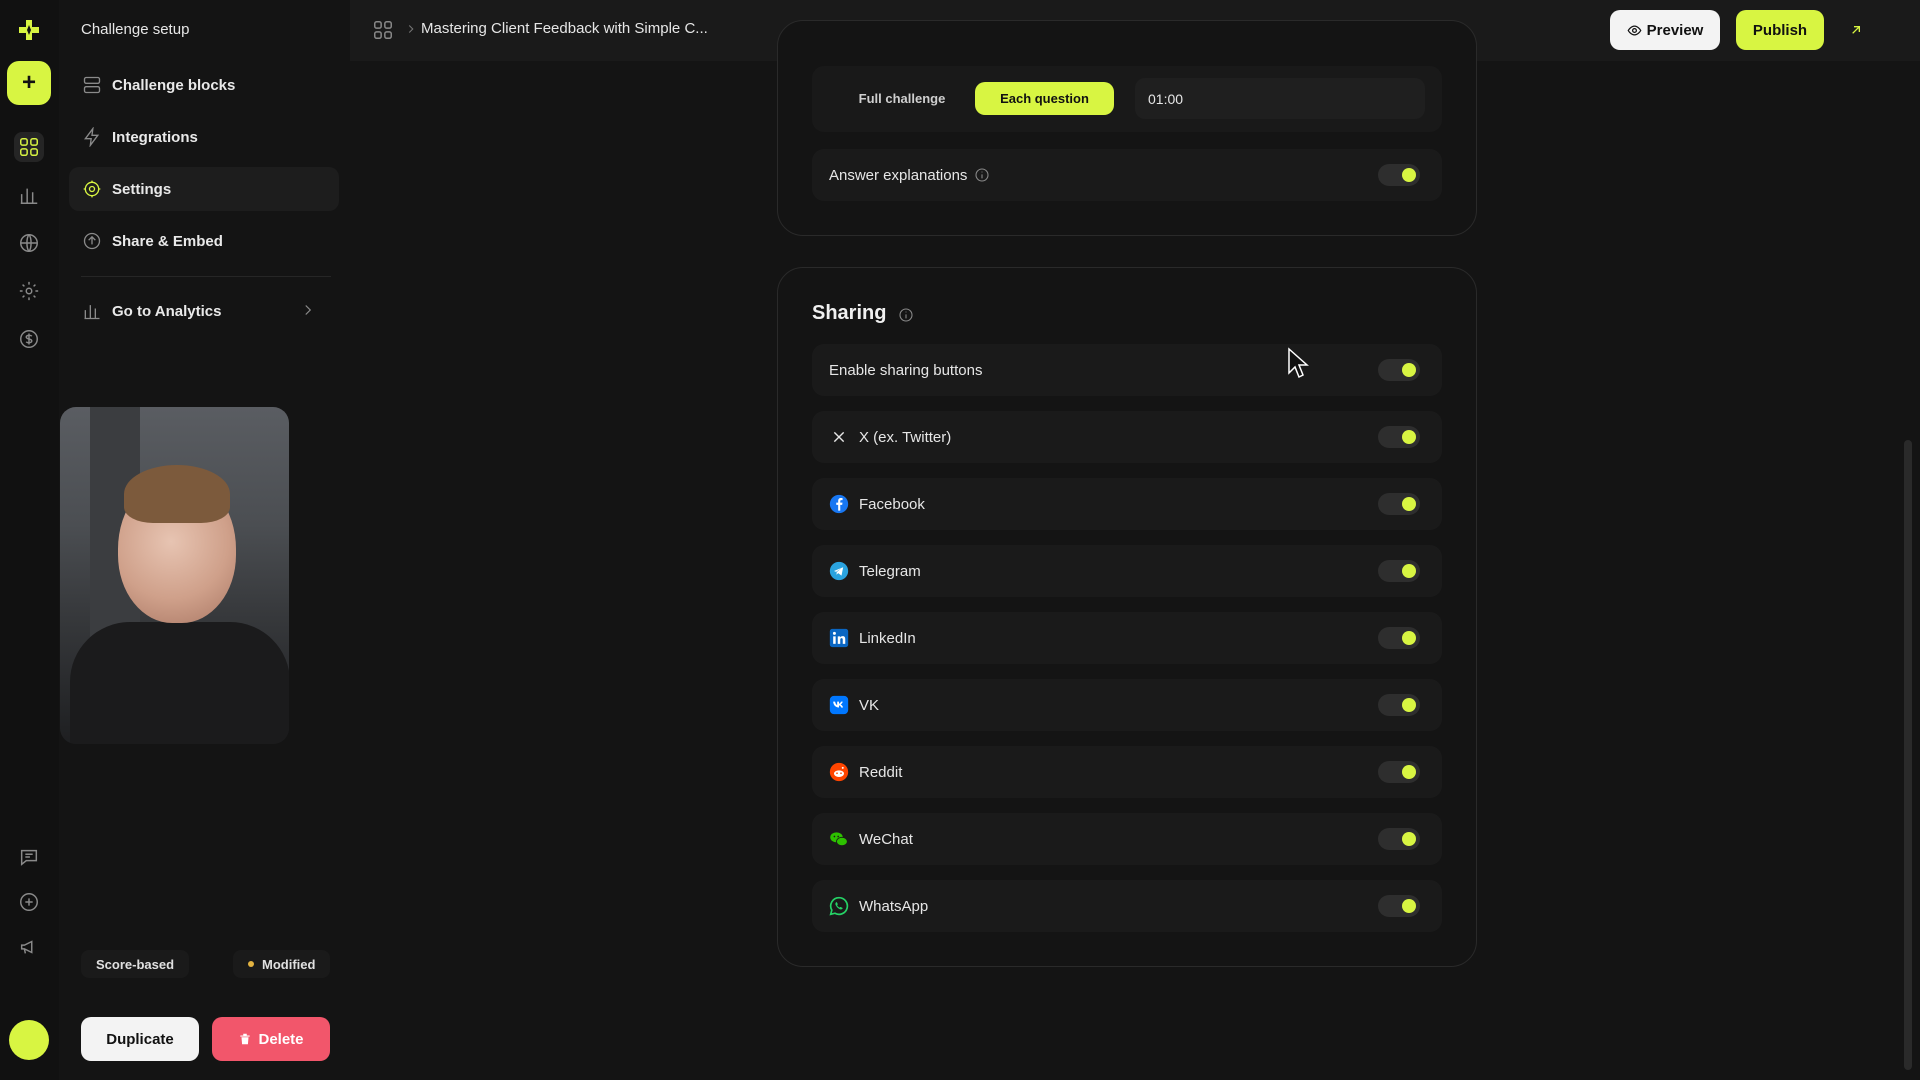 Image resolution: width=1920 pixels, height=1080 pixels. What do you see at coordinates (1127, 370) in the screenshot?
I see `sharing-row-enable: Enable sharing buttons` at bounding box center [1127, 370].